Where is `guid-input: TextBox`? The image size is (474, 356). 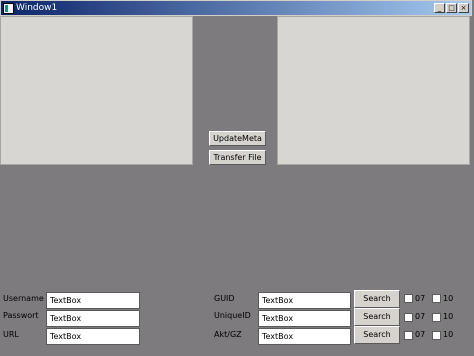
guid-input: TextBox is located at coordinates (304, 300).